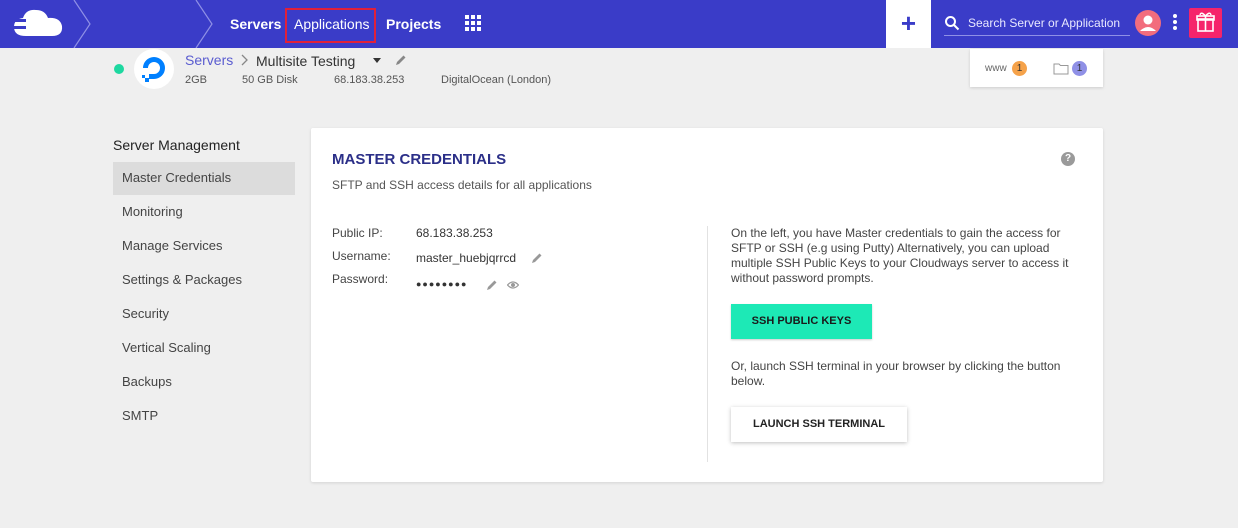 The image size is (1238, 528). I want to click on help-icon: ?, so click(1068, 159).